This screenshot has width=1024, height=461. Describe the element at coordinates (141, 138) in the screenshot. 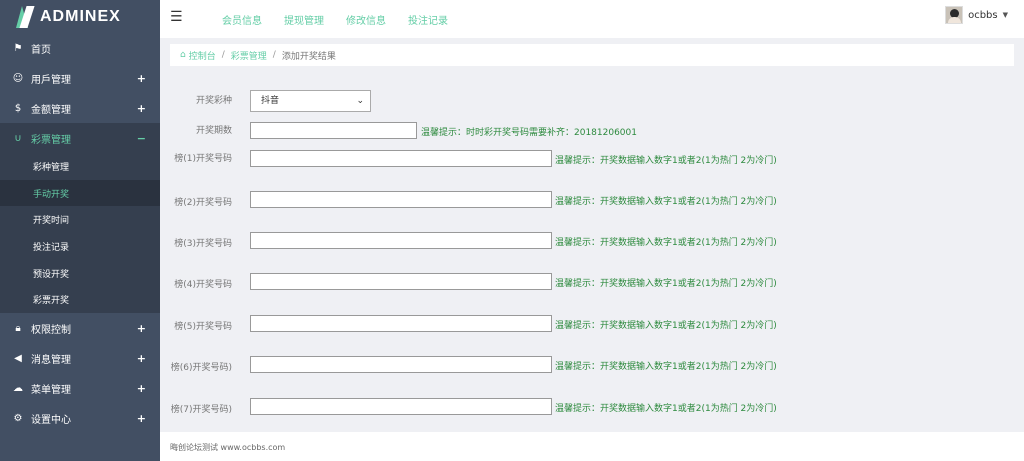

I see `collapse-icon: −` at that location.